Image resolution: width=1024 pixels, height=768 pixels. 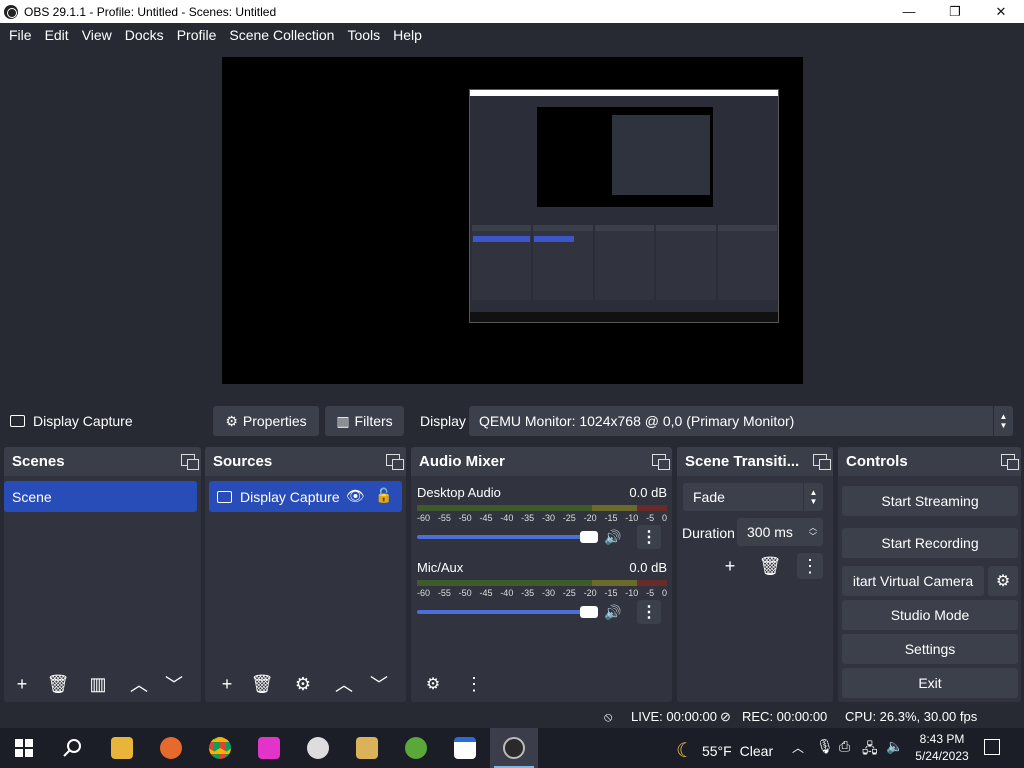 I want to click on move-scene-down-button: ﹀, so click(x=174, y=684).